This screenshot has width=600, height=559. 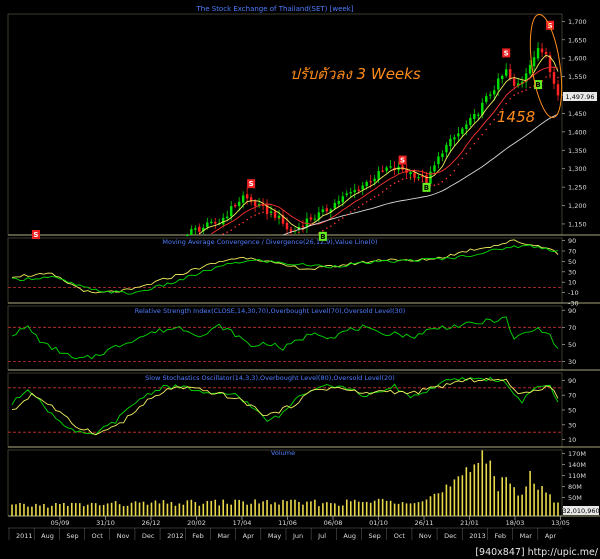 What do you see at coordinates (223, 536) in the screenshot?
I see `time-label-lower: Mar` at bounding box center [223, 536].